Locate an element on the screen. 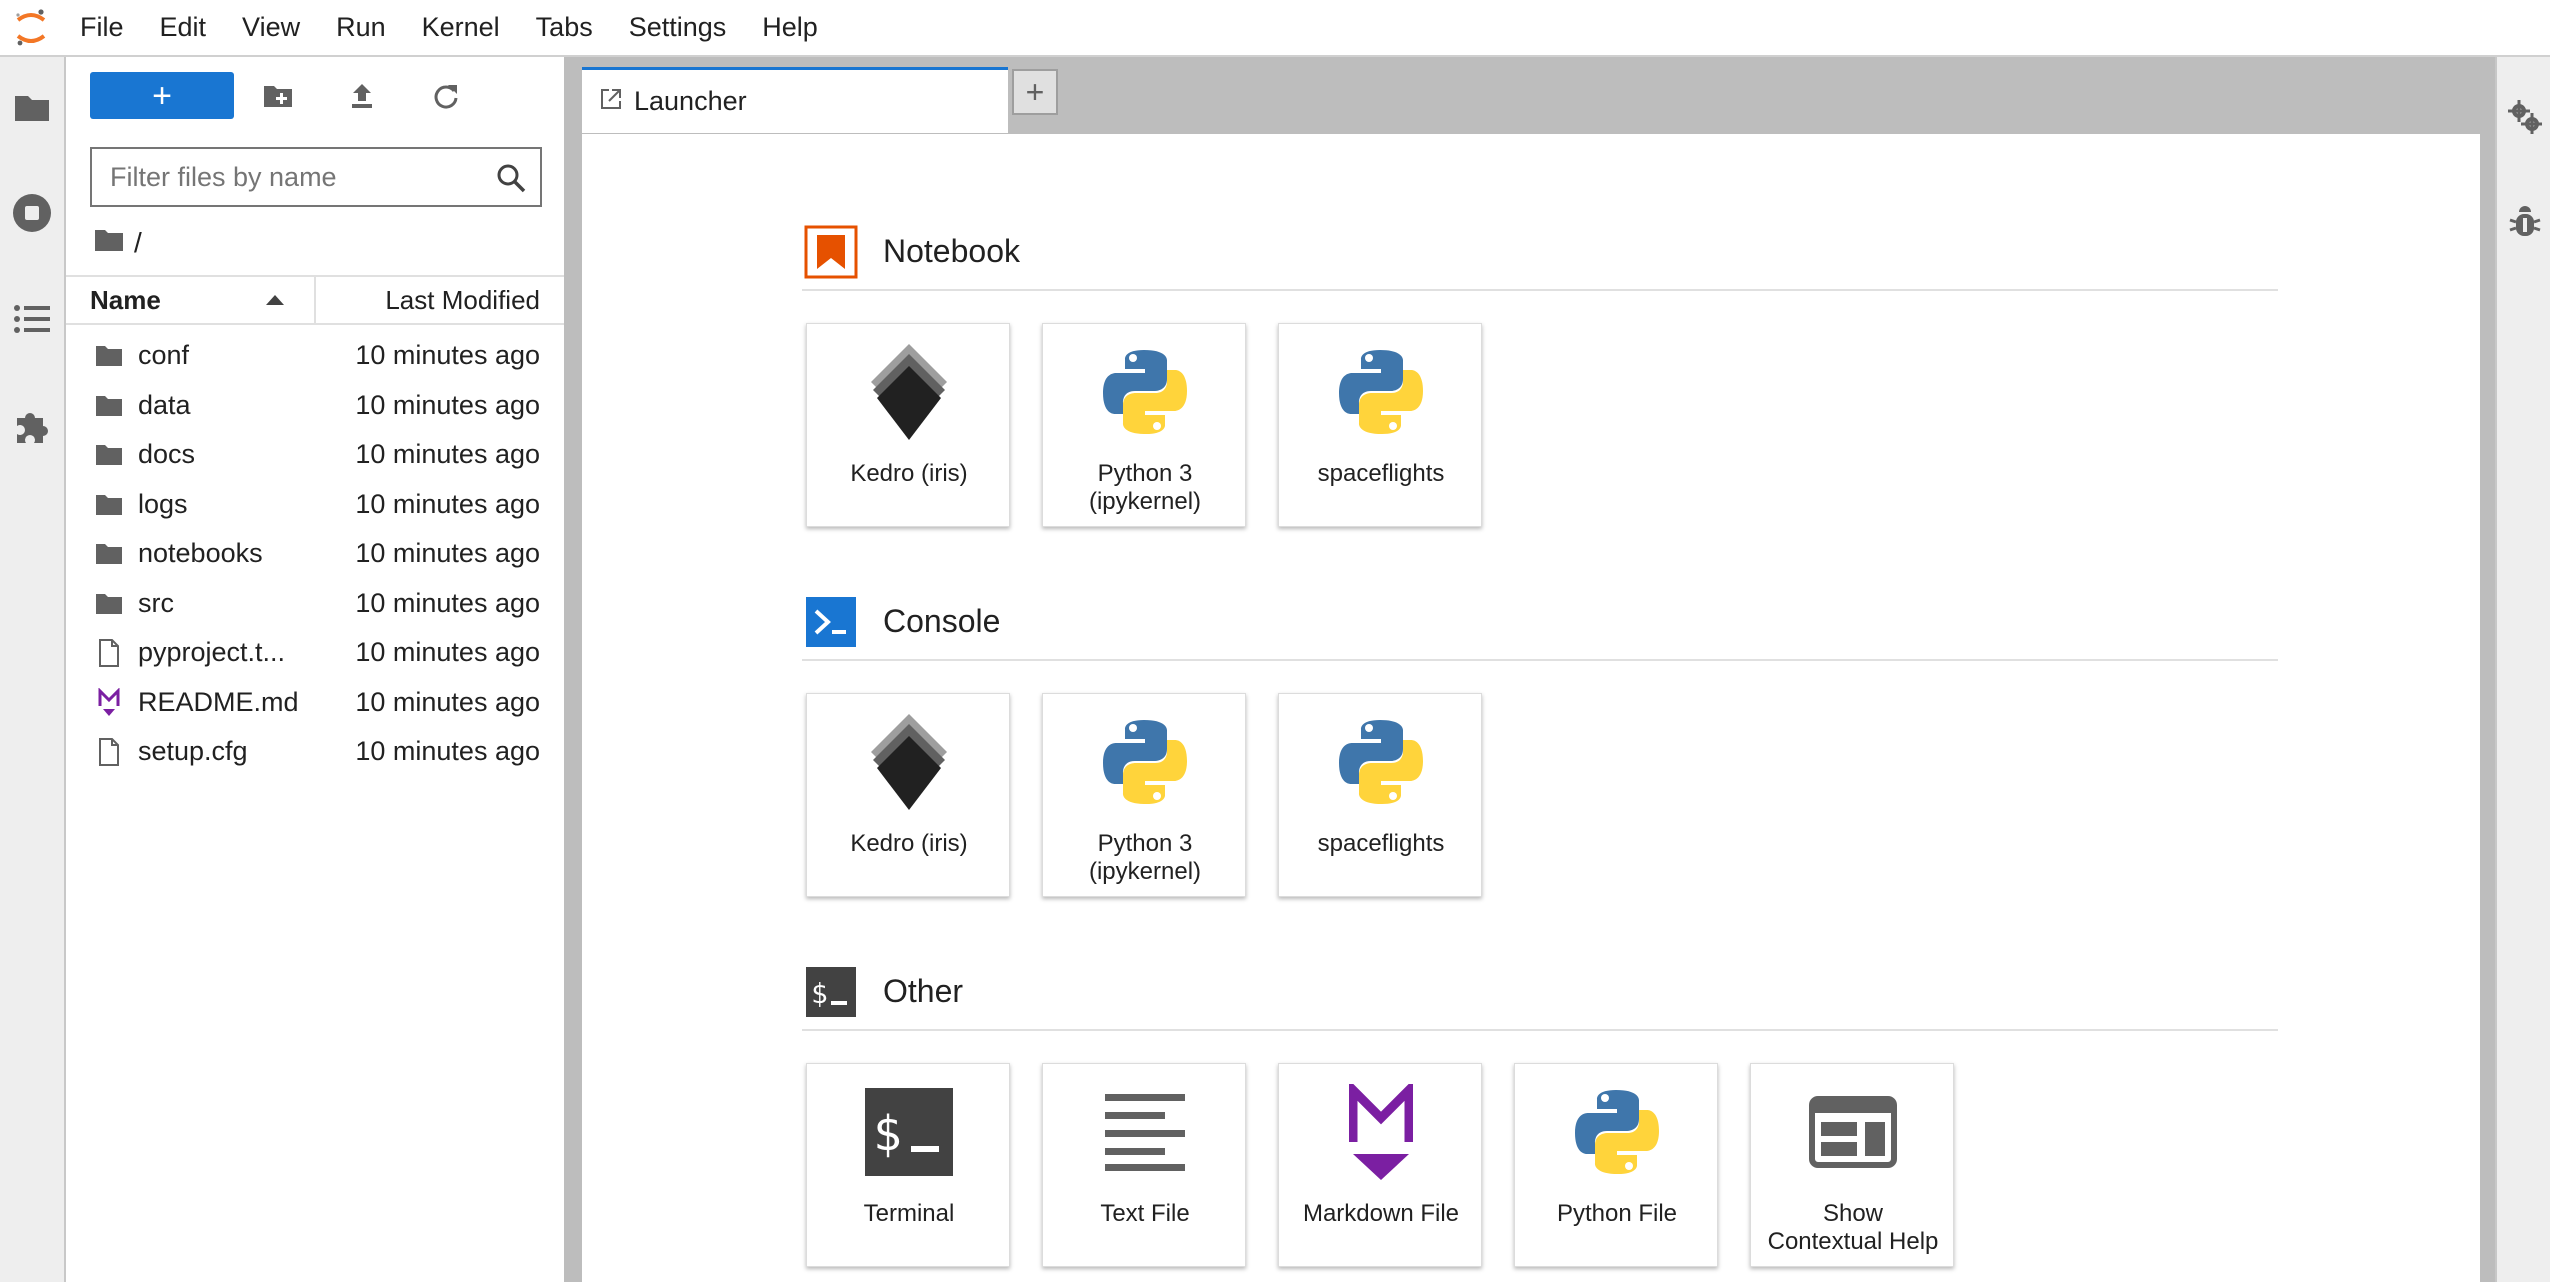  file-icon is located at coordinates (109, 653).